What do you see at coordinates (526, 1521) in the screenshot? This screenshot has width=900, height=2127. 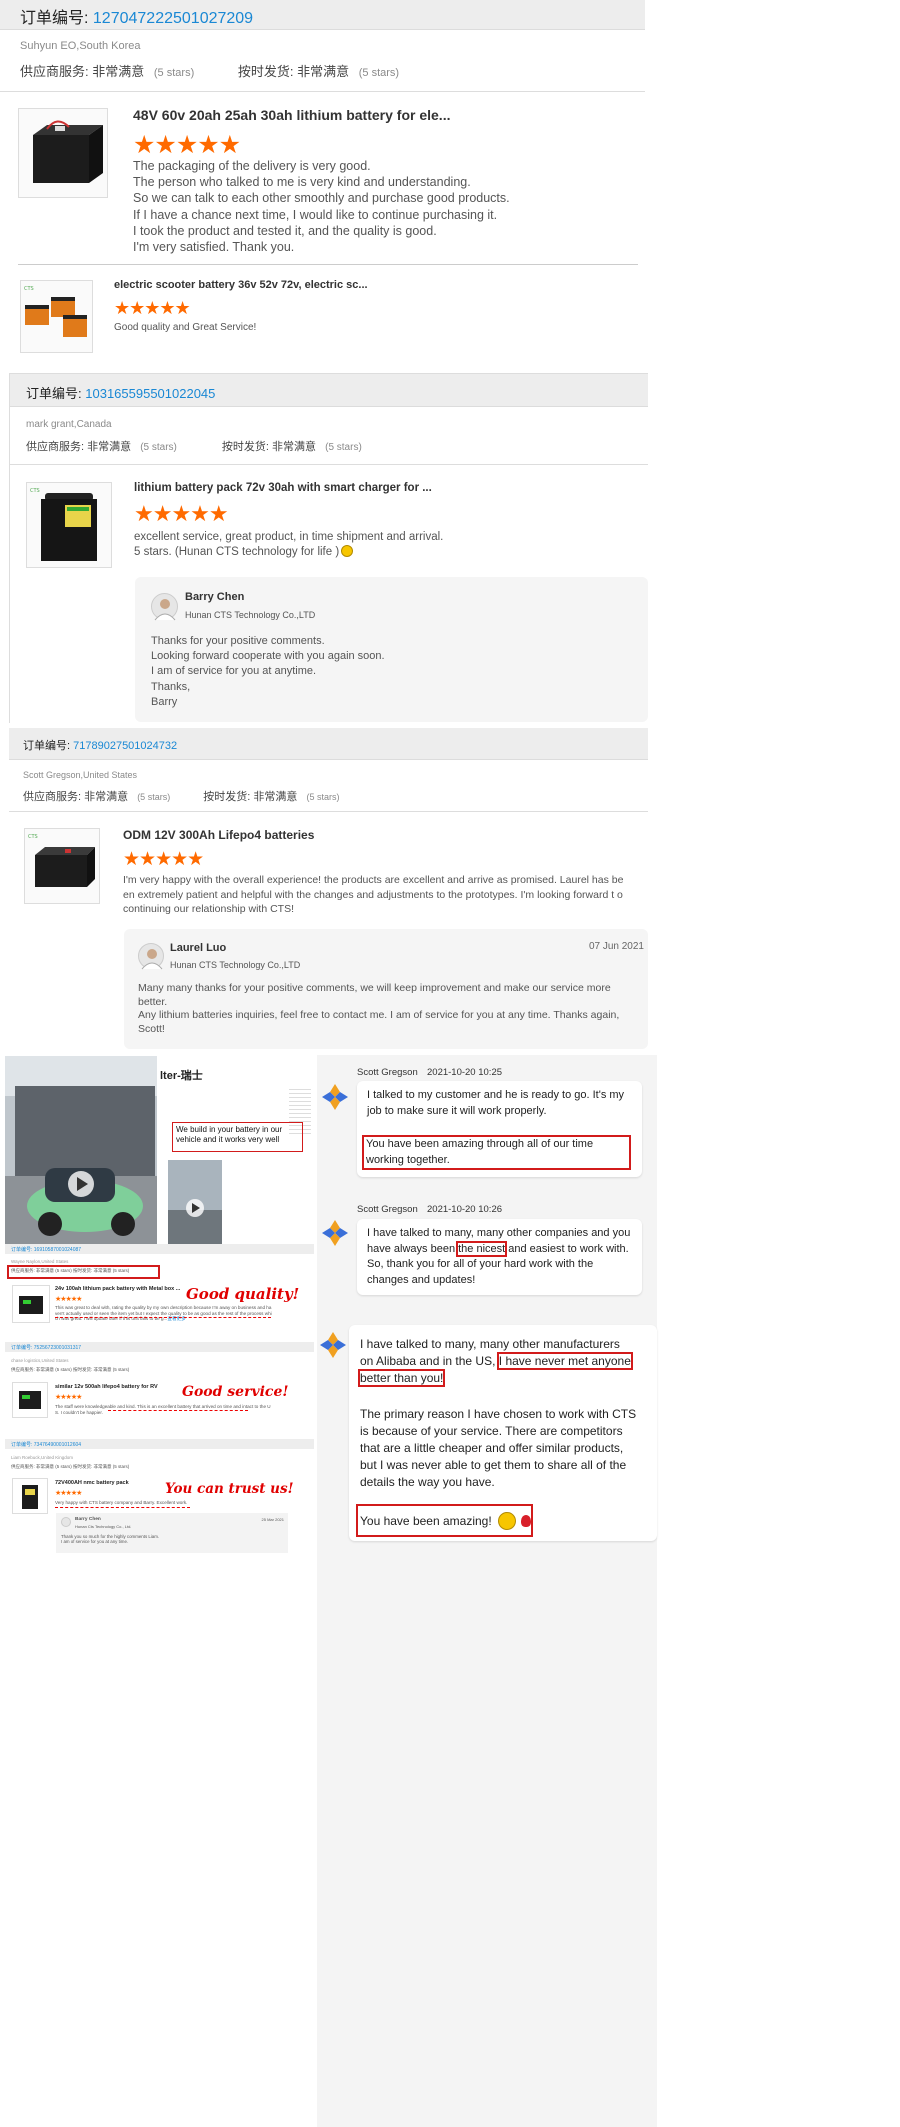 I see `rose-icon` at bounding box center [526, 1521].